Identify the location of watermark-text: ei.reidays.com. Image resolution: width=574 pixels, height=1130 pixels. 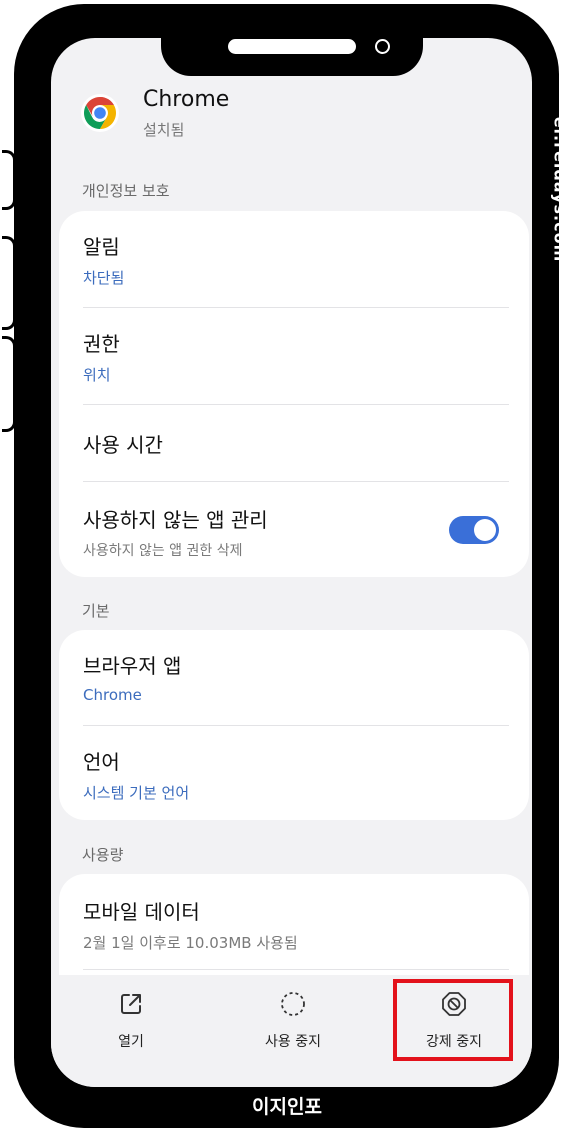
(560, 189).